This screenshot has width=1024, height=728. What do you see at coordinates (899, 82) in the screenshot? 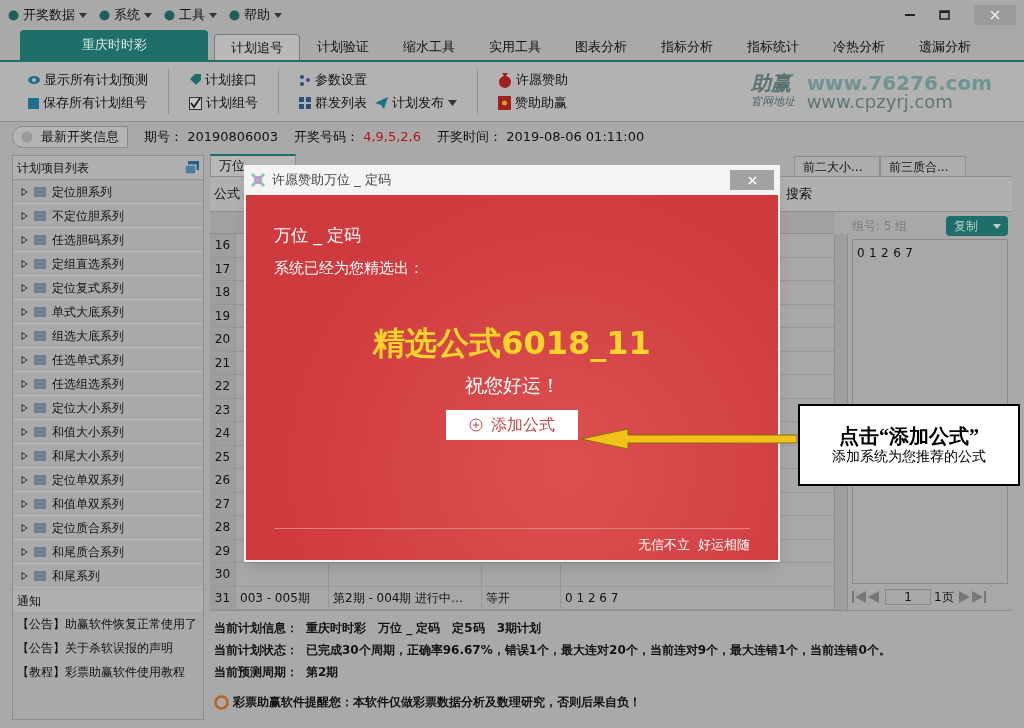
I see `brand-url: www.76276.com` at bounding box center [899, 82].